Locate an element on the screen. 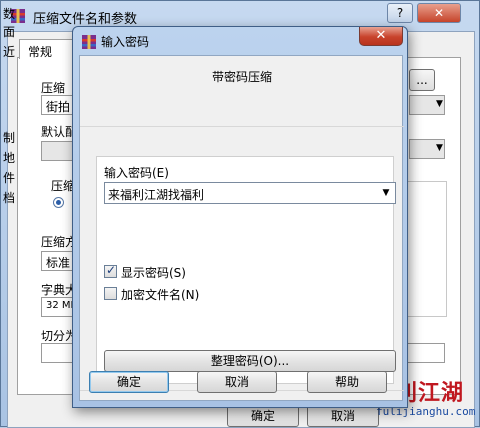 The width and height of the screenshot is (480, 428). ok-button-background: 确定 is located at coordinates (263, 416).